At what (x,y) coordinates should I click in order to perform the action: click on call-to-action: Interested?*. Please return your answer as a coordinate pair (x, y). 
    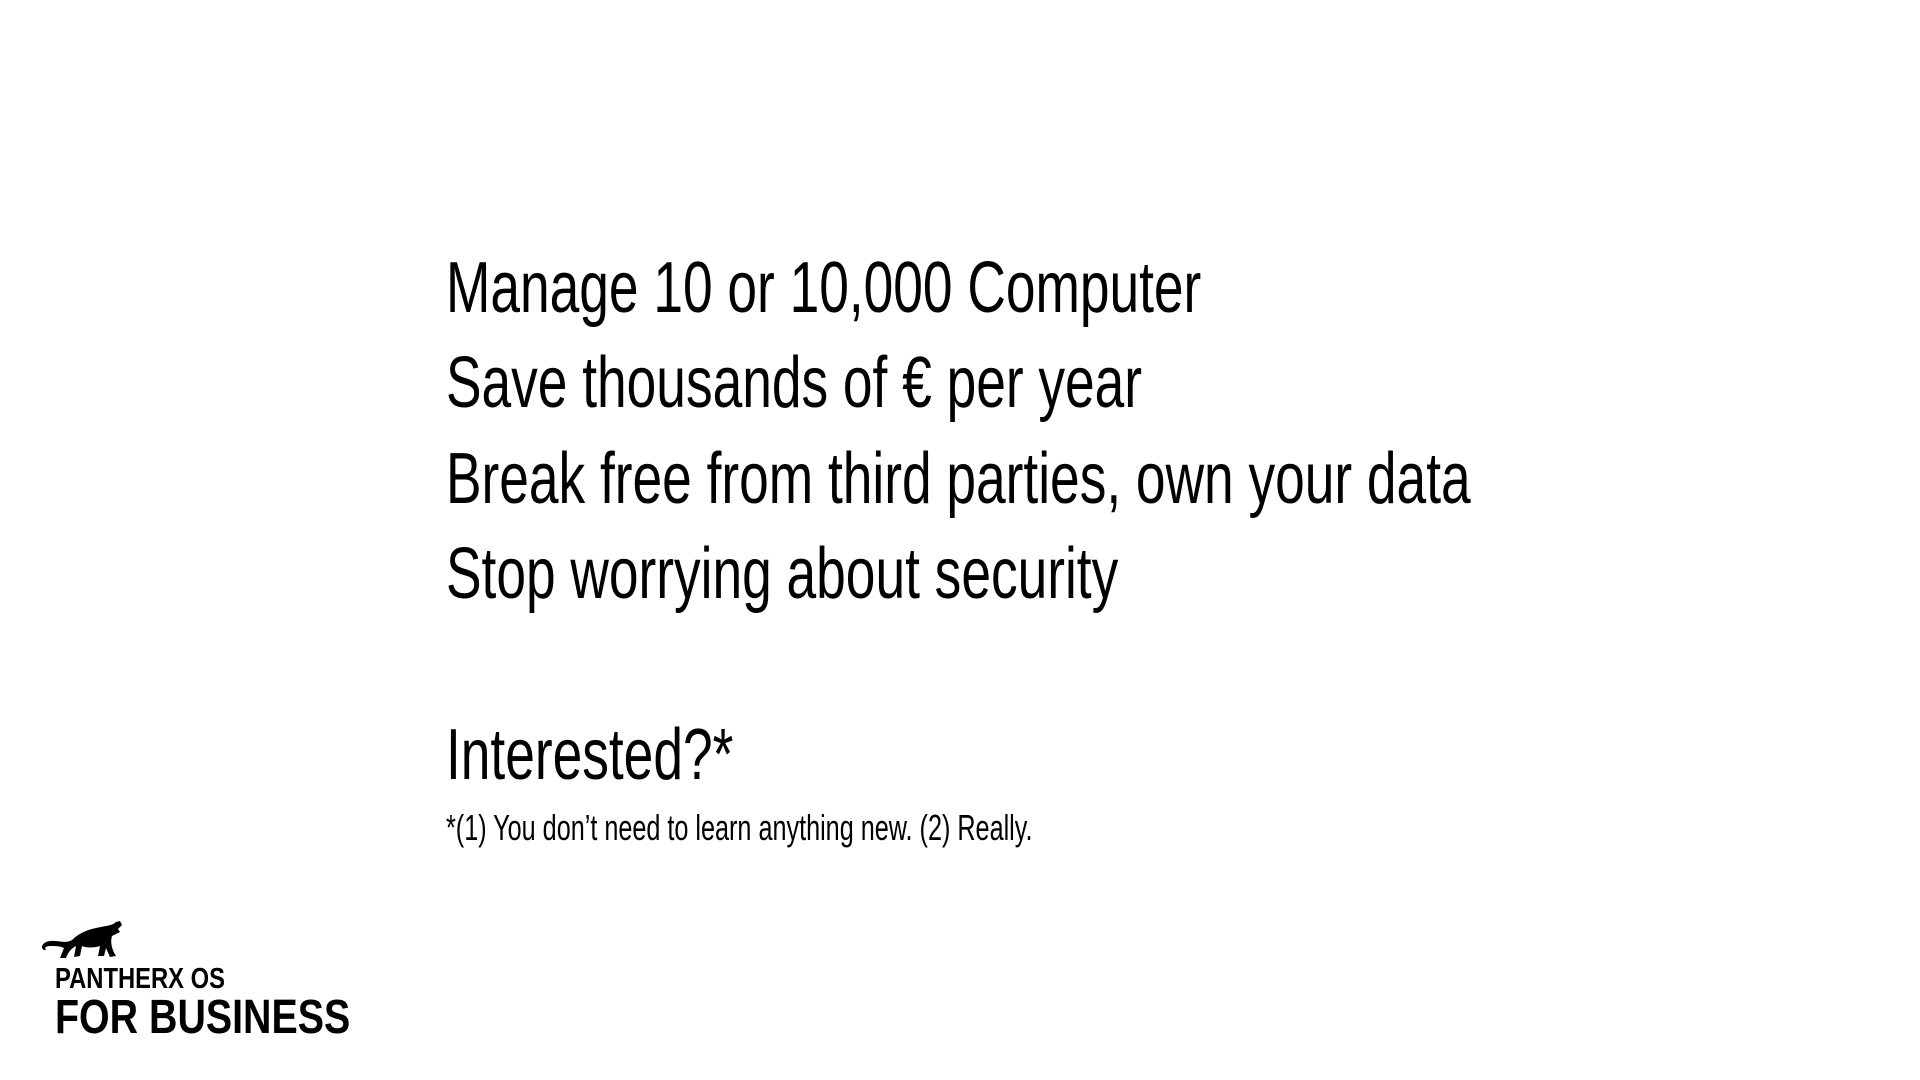
    Looking at the image, I should click on (640, 755).